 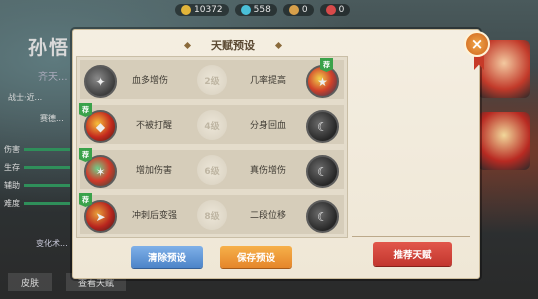 What do you see at coordinates (154, 124) in the screenshot?
I see `talent-option-left: 不被打醒` at bounding box center [154, 124].